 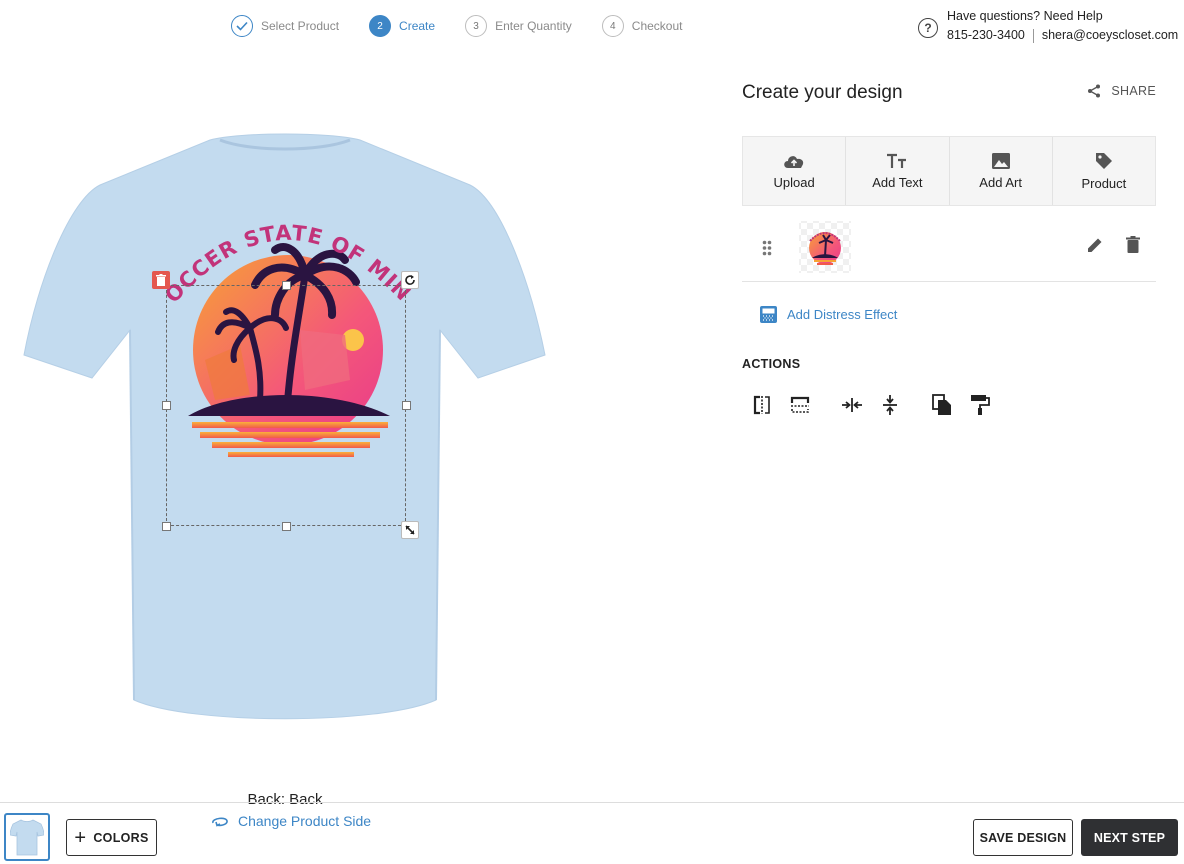 What do you see at coordinates (898, 171) in the screenshot?
I see `add-text-button: Add Text` at bounding box center [898, 171].